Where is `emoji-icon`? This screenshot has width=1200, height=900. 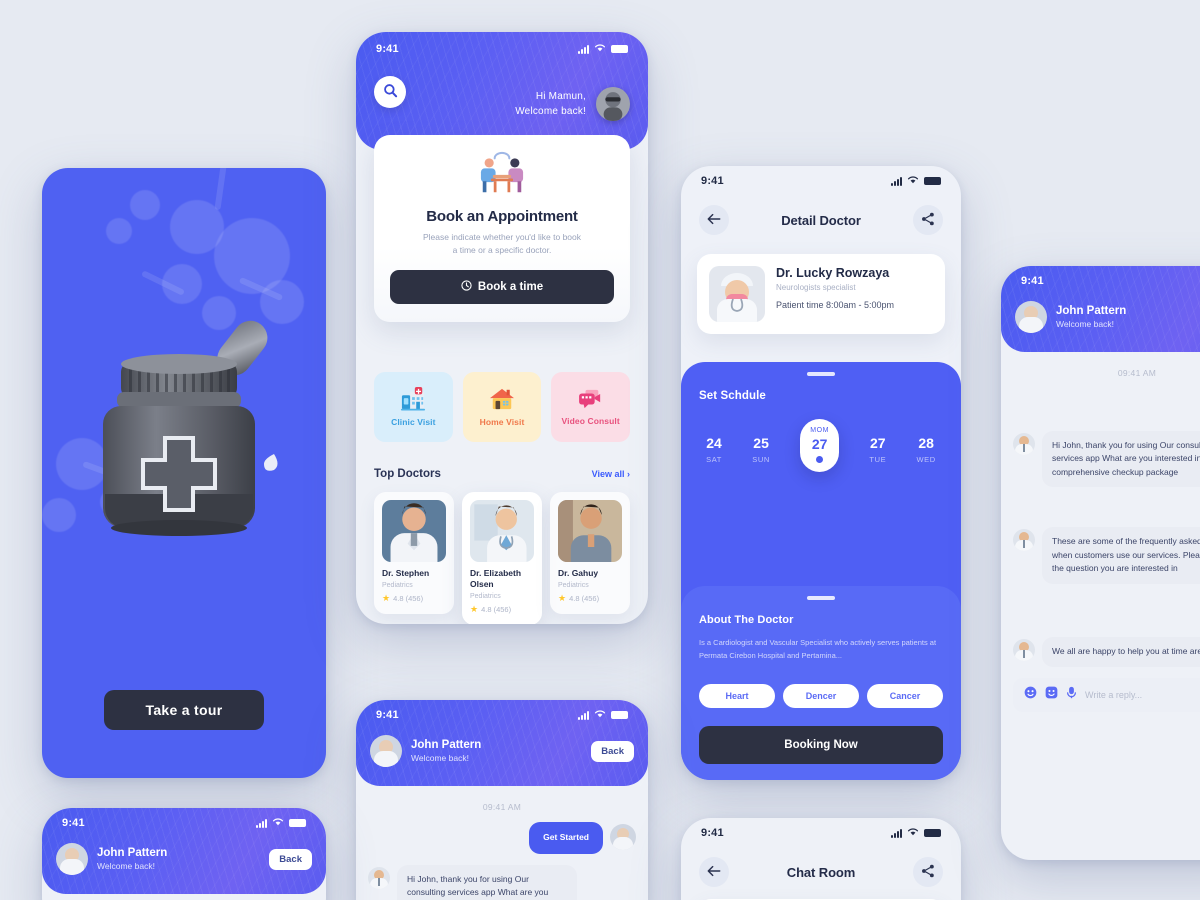 emoji-icon is located at coordinates (1030, 695).